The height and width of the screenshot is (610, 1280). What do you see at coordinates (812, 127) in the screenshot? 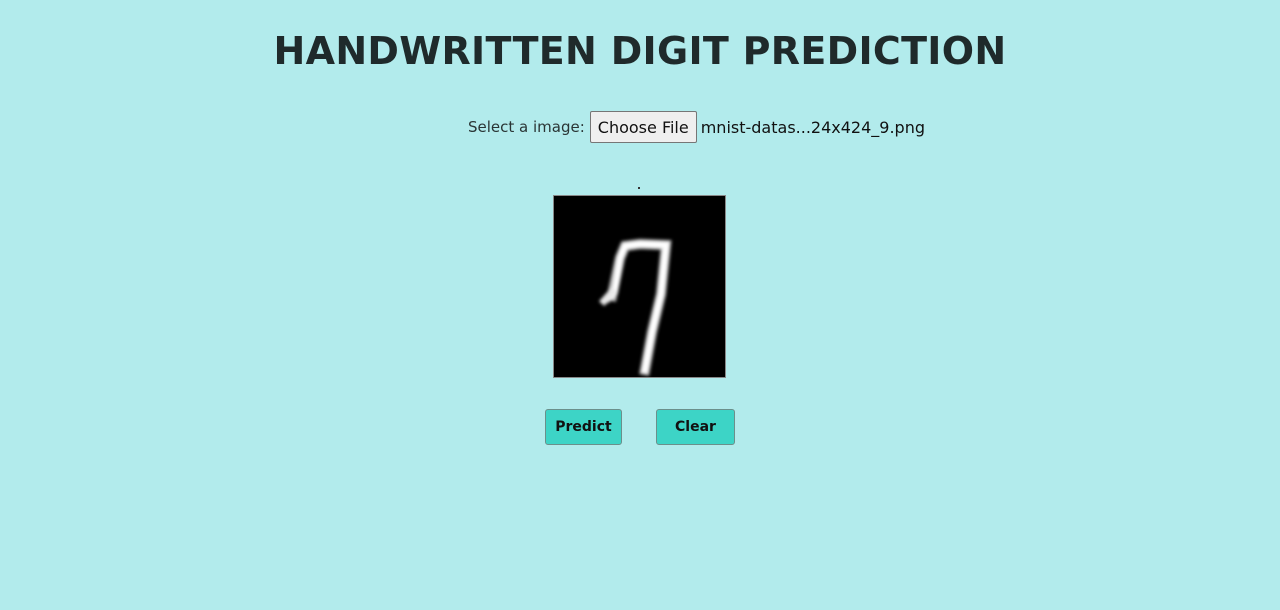
I see `selected-file-name: mnist-datas...24x424_9.png` at bounding box center [812, 127].